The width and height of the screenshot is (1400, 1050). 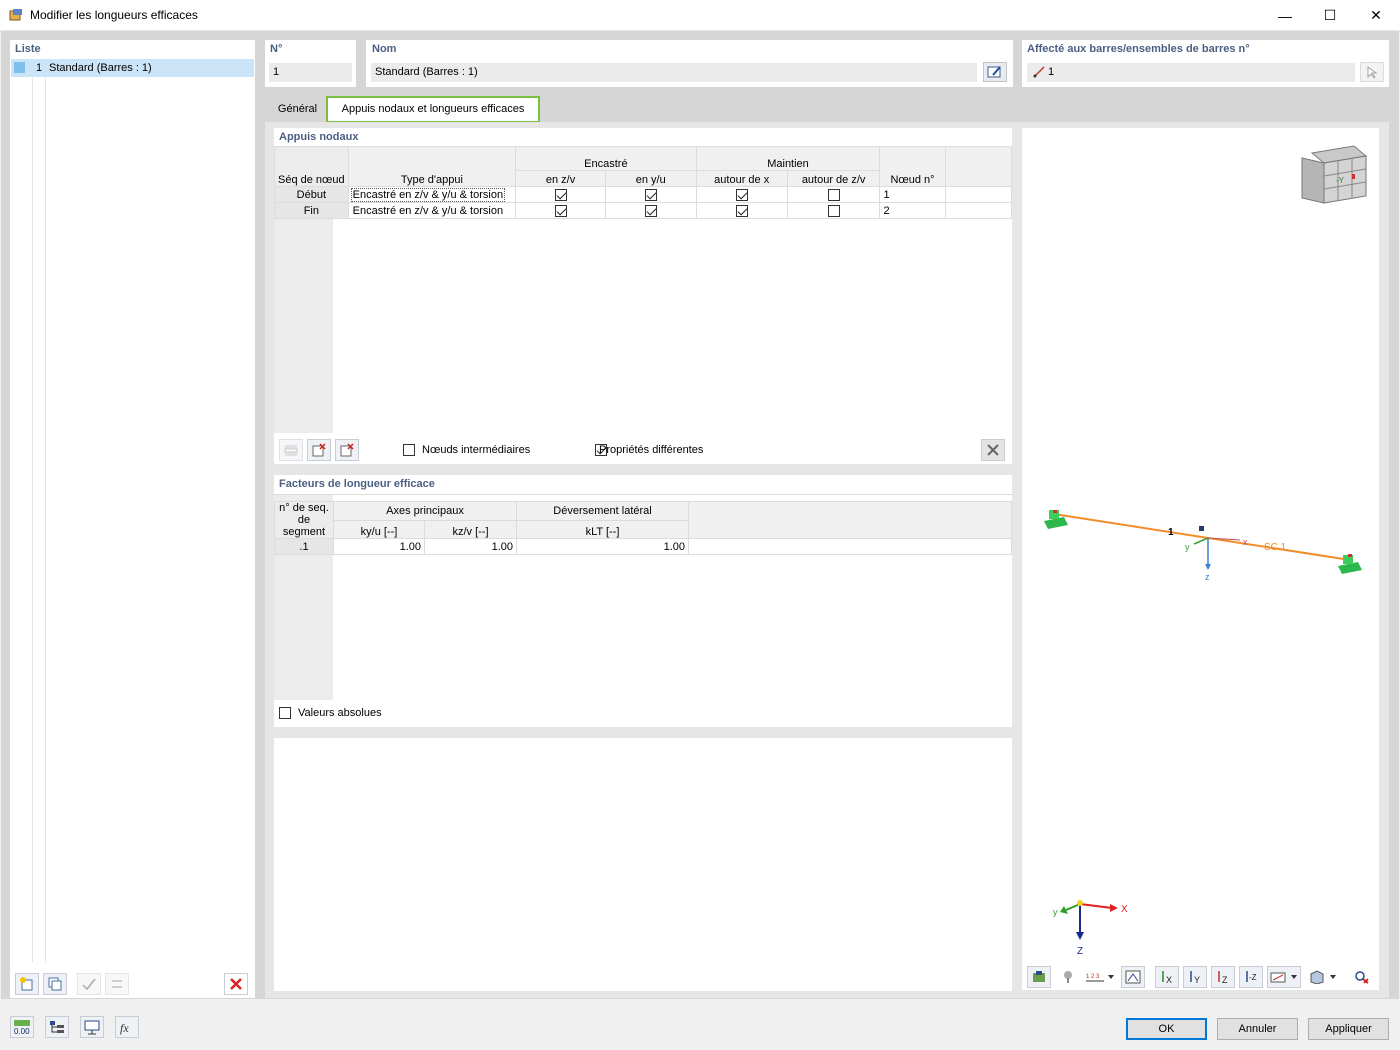 What do you see at coordinates (650, 178) in the screenshot?
I see `col-fixed-yu: en y/u` at bounding box center [650, 178].